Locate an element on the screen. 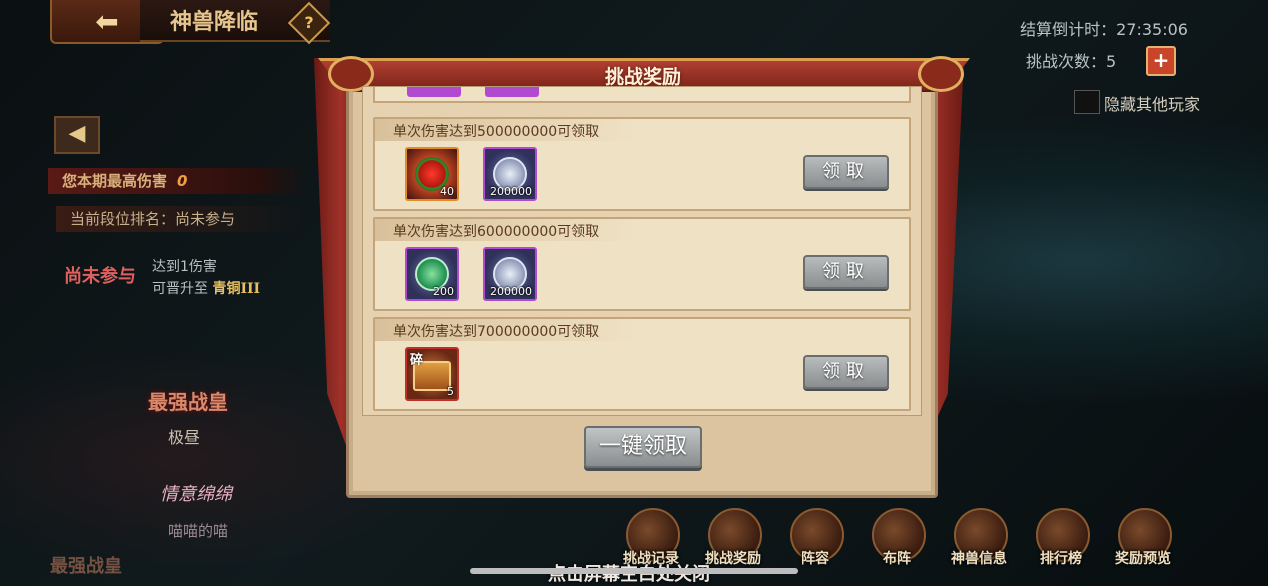  max-damage-row: 您本期最高伤害 0 is located at coordinates (178, 181).